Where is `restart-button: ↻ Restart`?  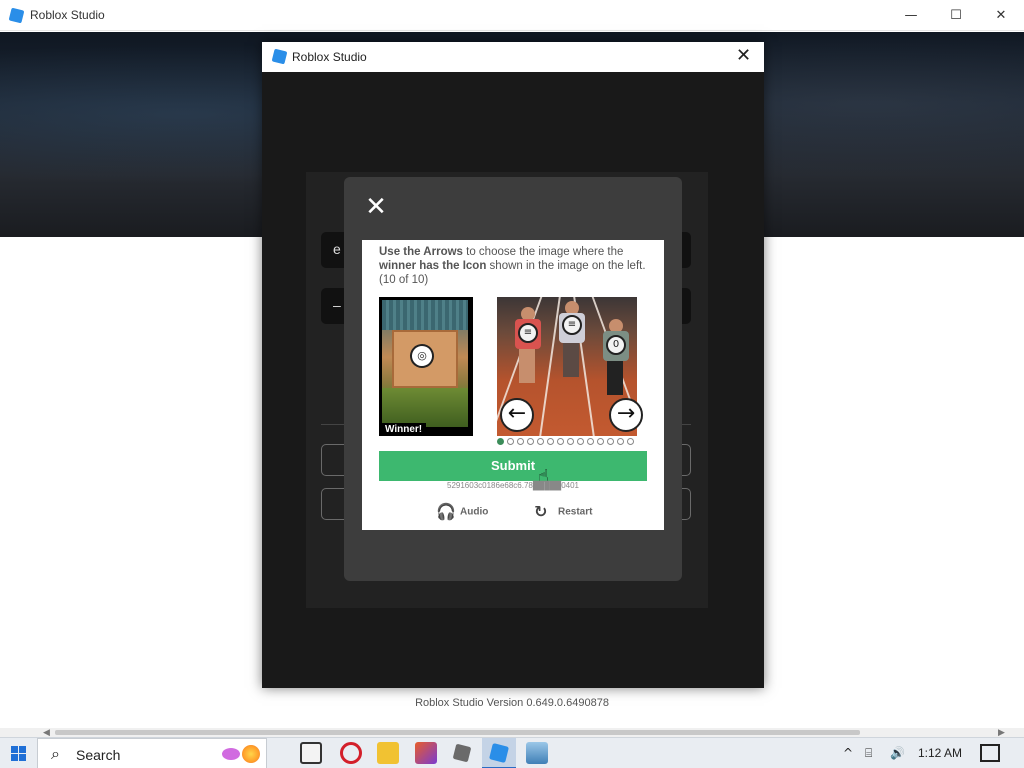 restart-button: ↻ Restart is located at coordinates (563, 512).